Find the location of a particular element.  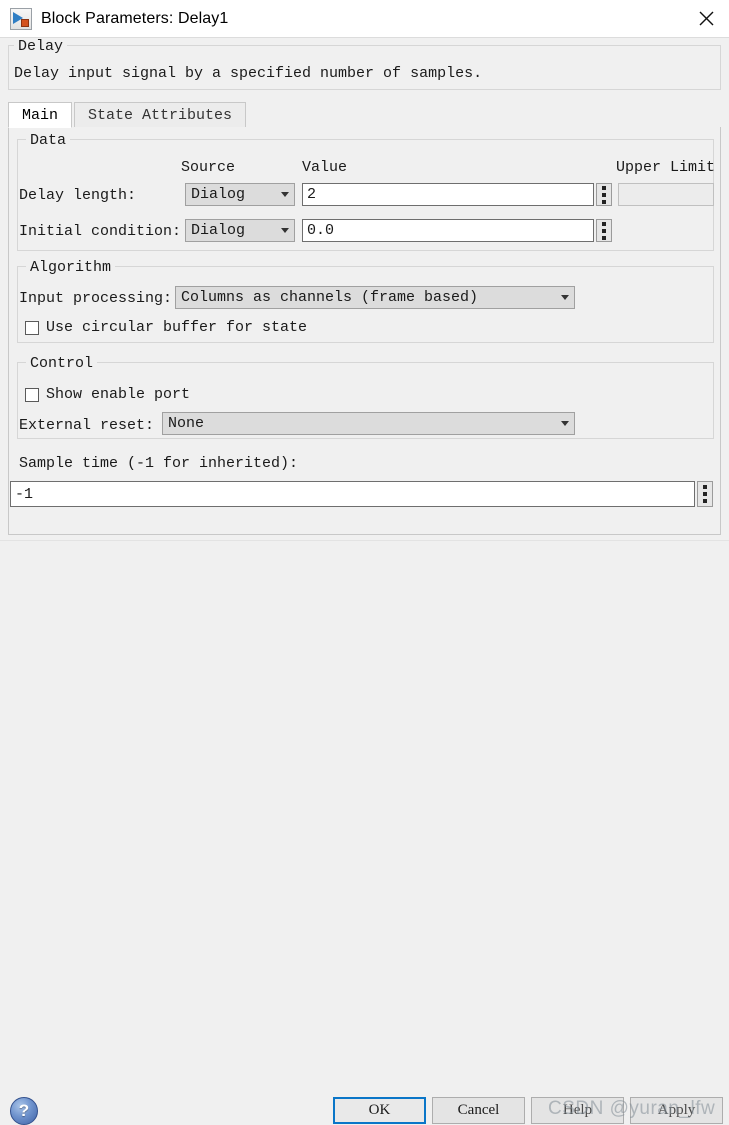

column-header-upper-limit: Upper Limit is located at coordinates (666, 167).